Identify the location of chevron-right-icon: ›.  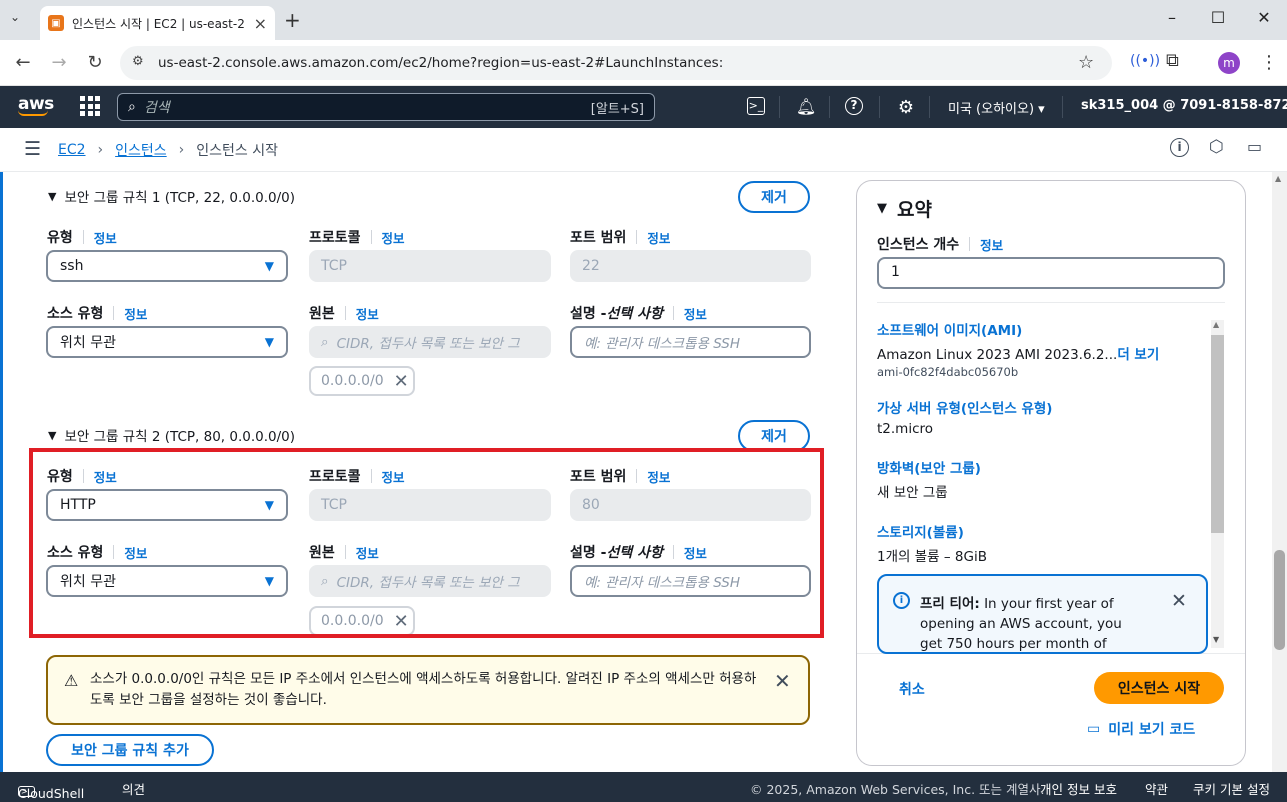
(100, 150).